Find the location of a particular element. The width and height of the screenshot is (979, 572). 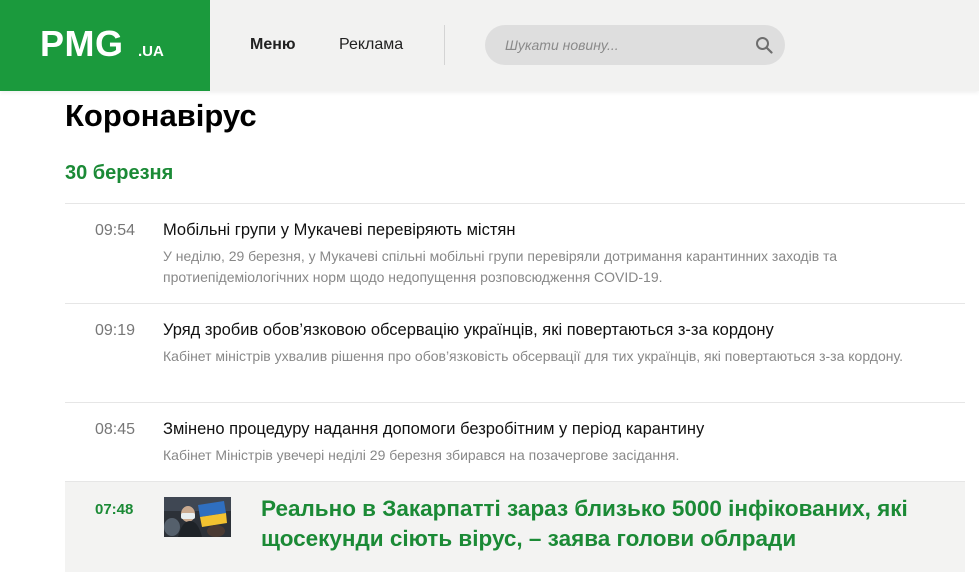

thumbnail-photo is located at coordinates (197, 517).